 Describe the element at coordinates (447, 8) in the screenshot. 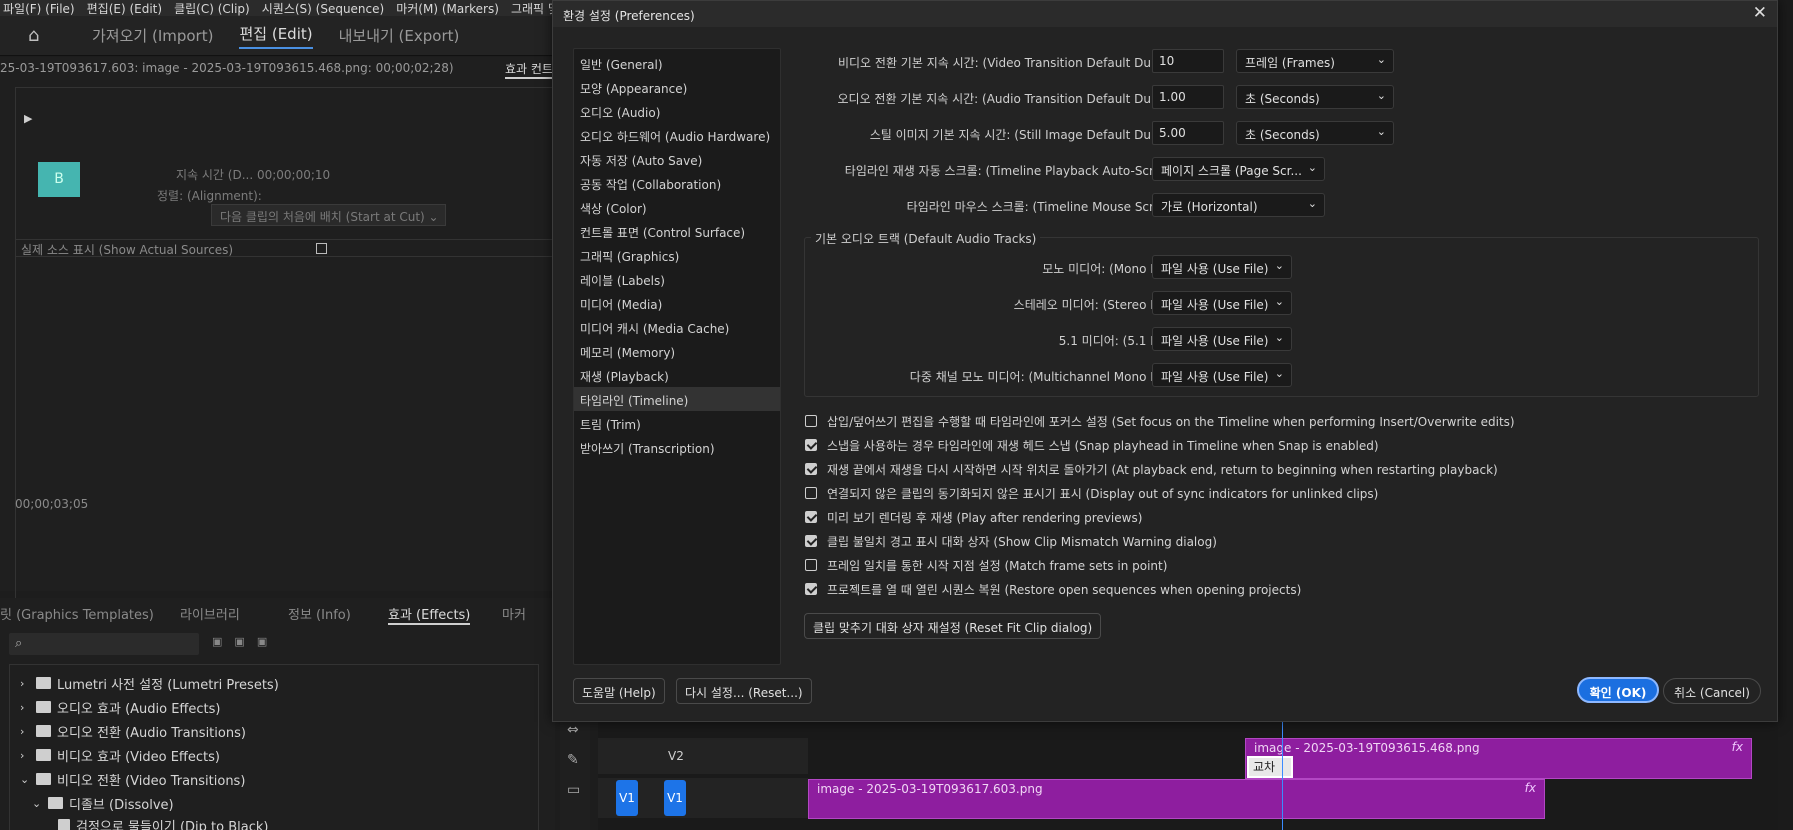

I see `menu-markers: 마커(M) (Markers)` at that location.